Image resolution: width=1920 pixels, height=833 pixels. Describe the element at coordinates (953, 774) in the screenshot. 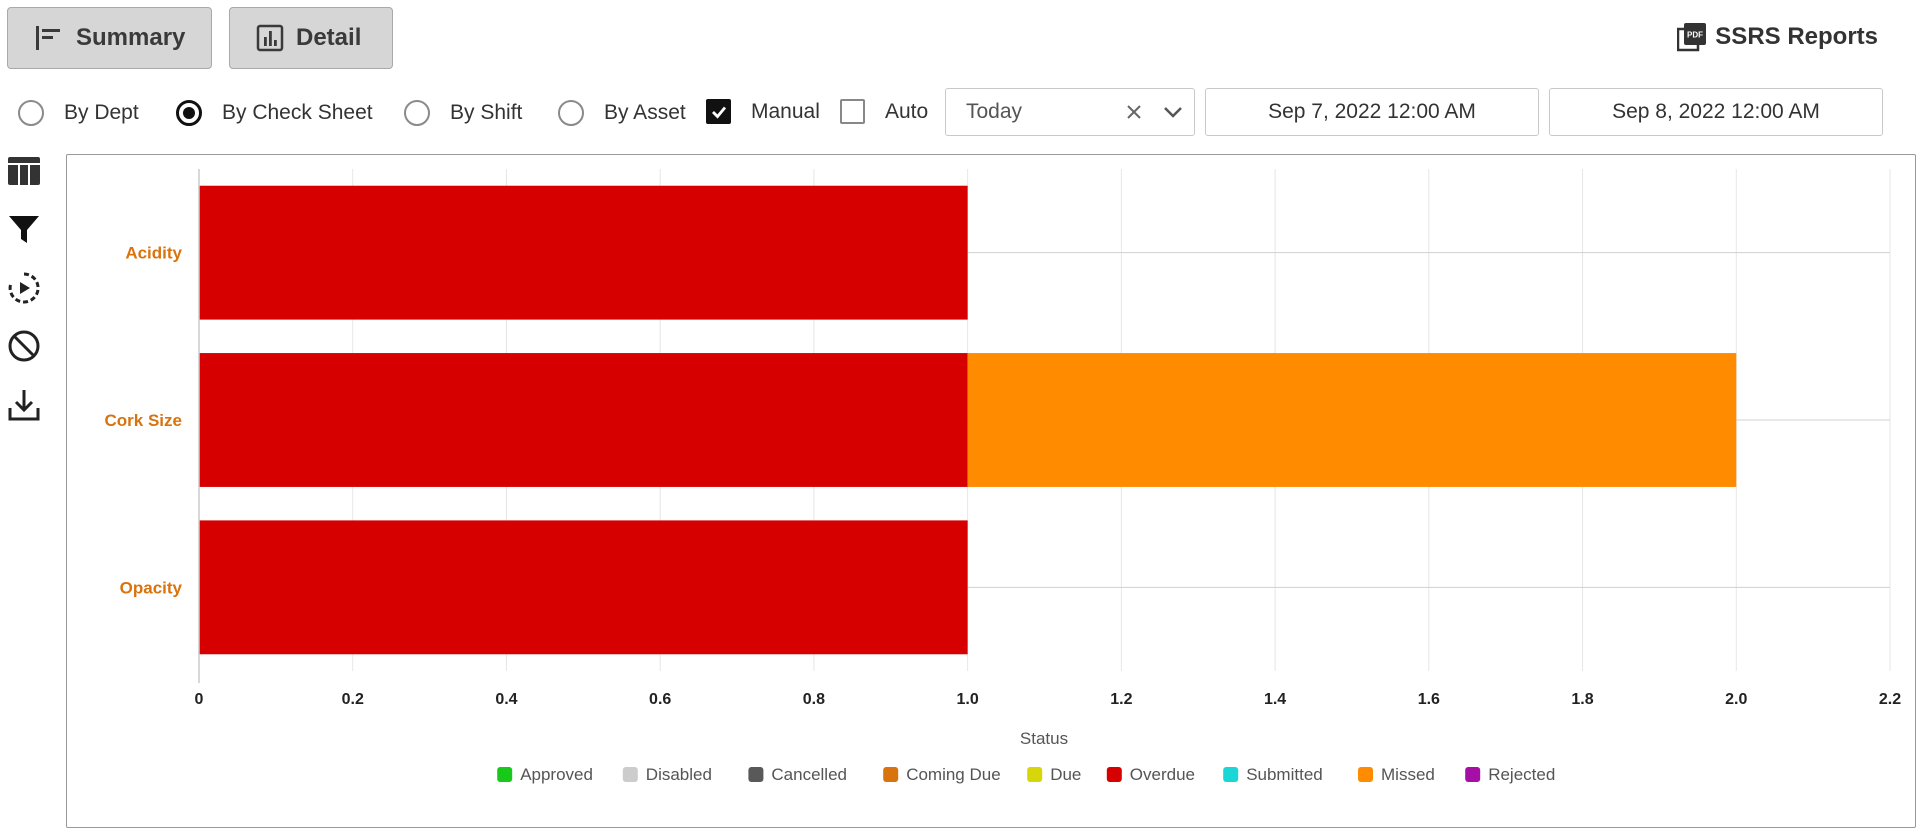

I see `legend-label: Coming Due` at that location.